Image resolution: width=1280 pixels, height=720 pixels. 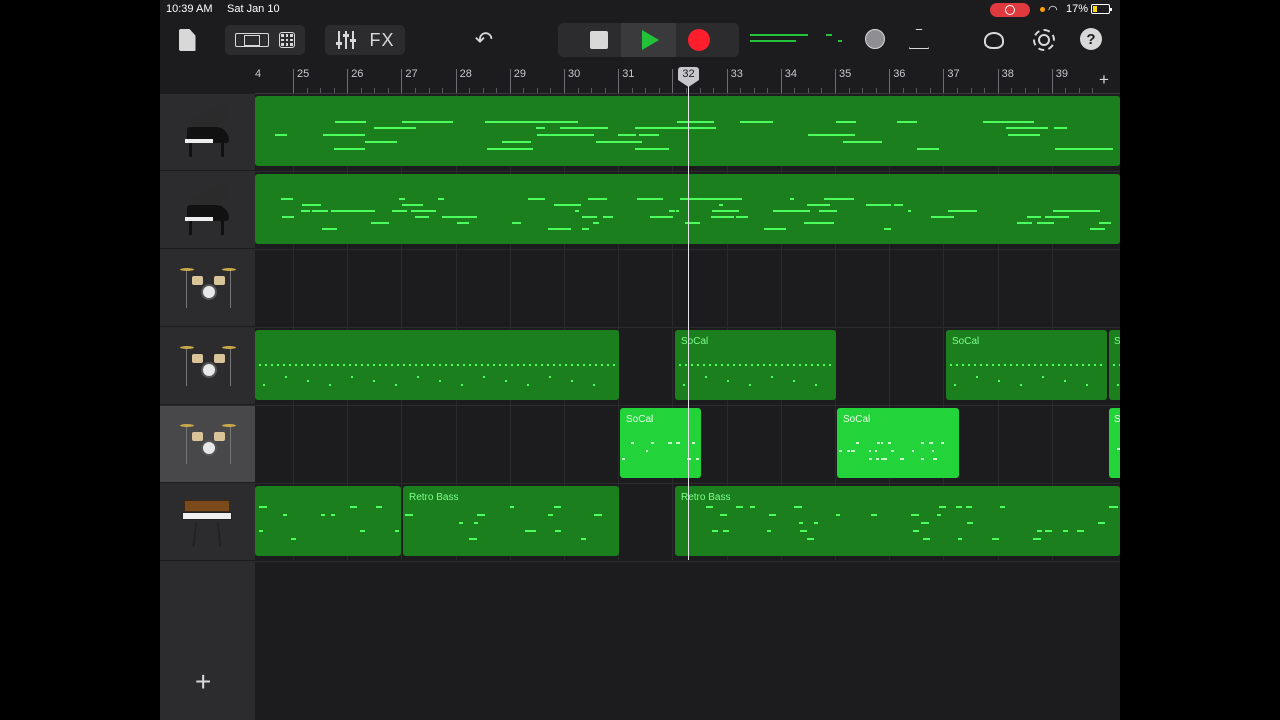 I want to click on piano-icon, so click(x=208, y=132).